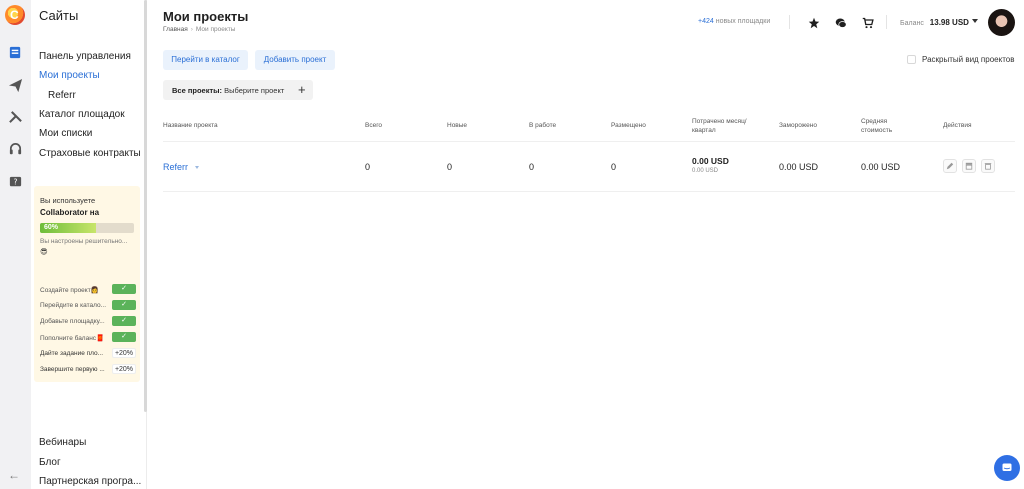 Image resolution: width=1024 pixels, height=489 pixels. I want to click on new-sites-count: +424, so click(706, 21).